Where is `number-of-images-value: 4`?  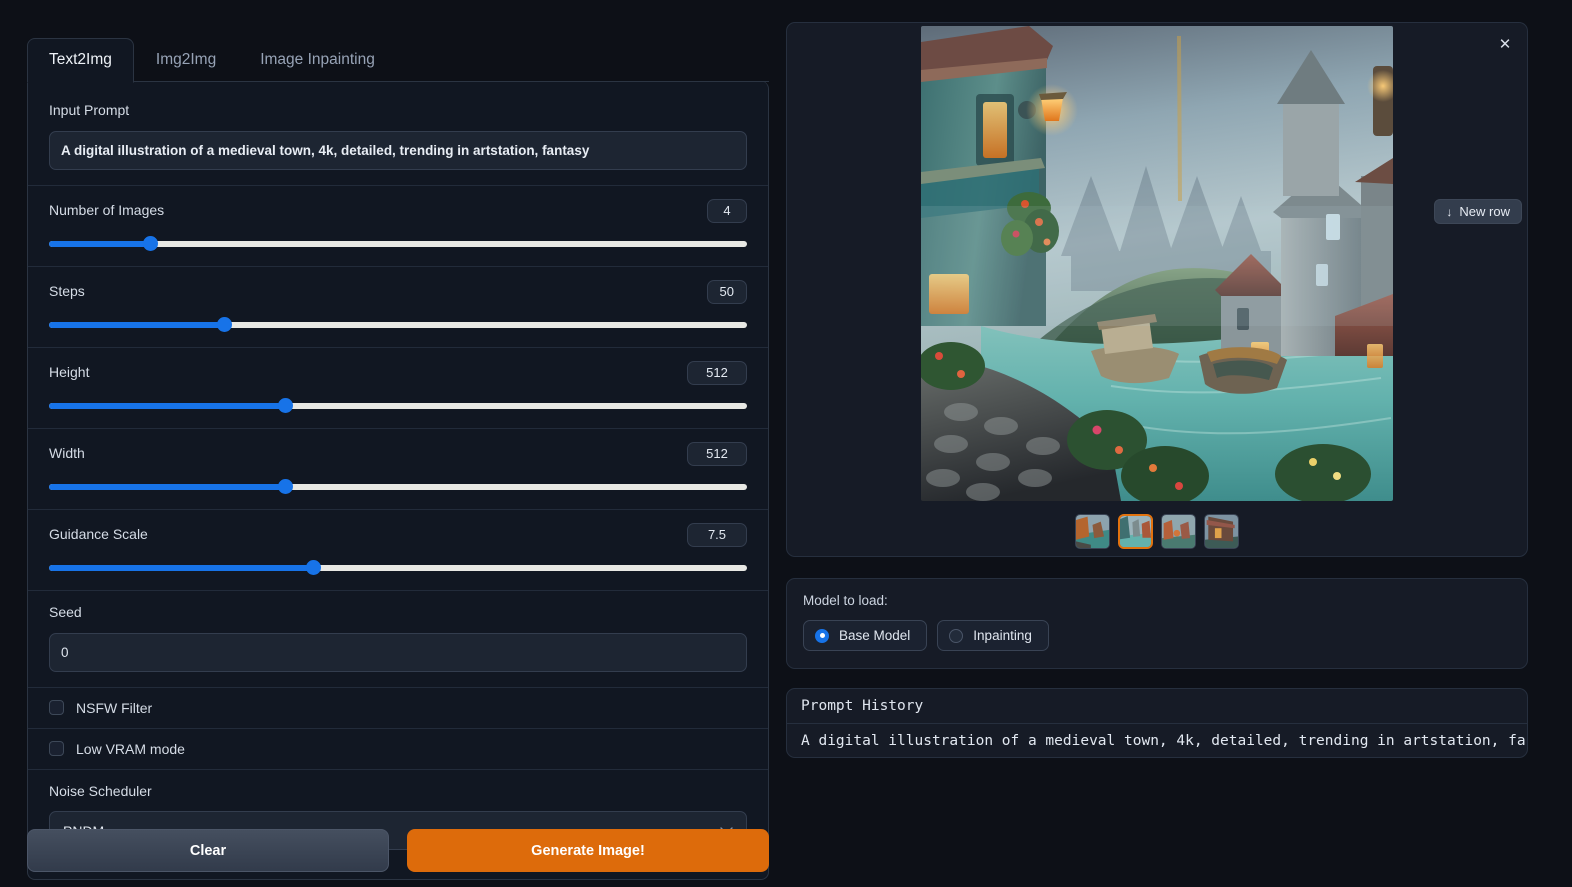
number-of-images-value: 4 is located at coordinates (727, 210).